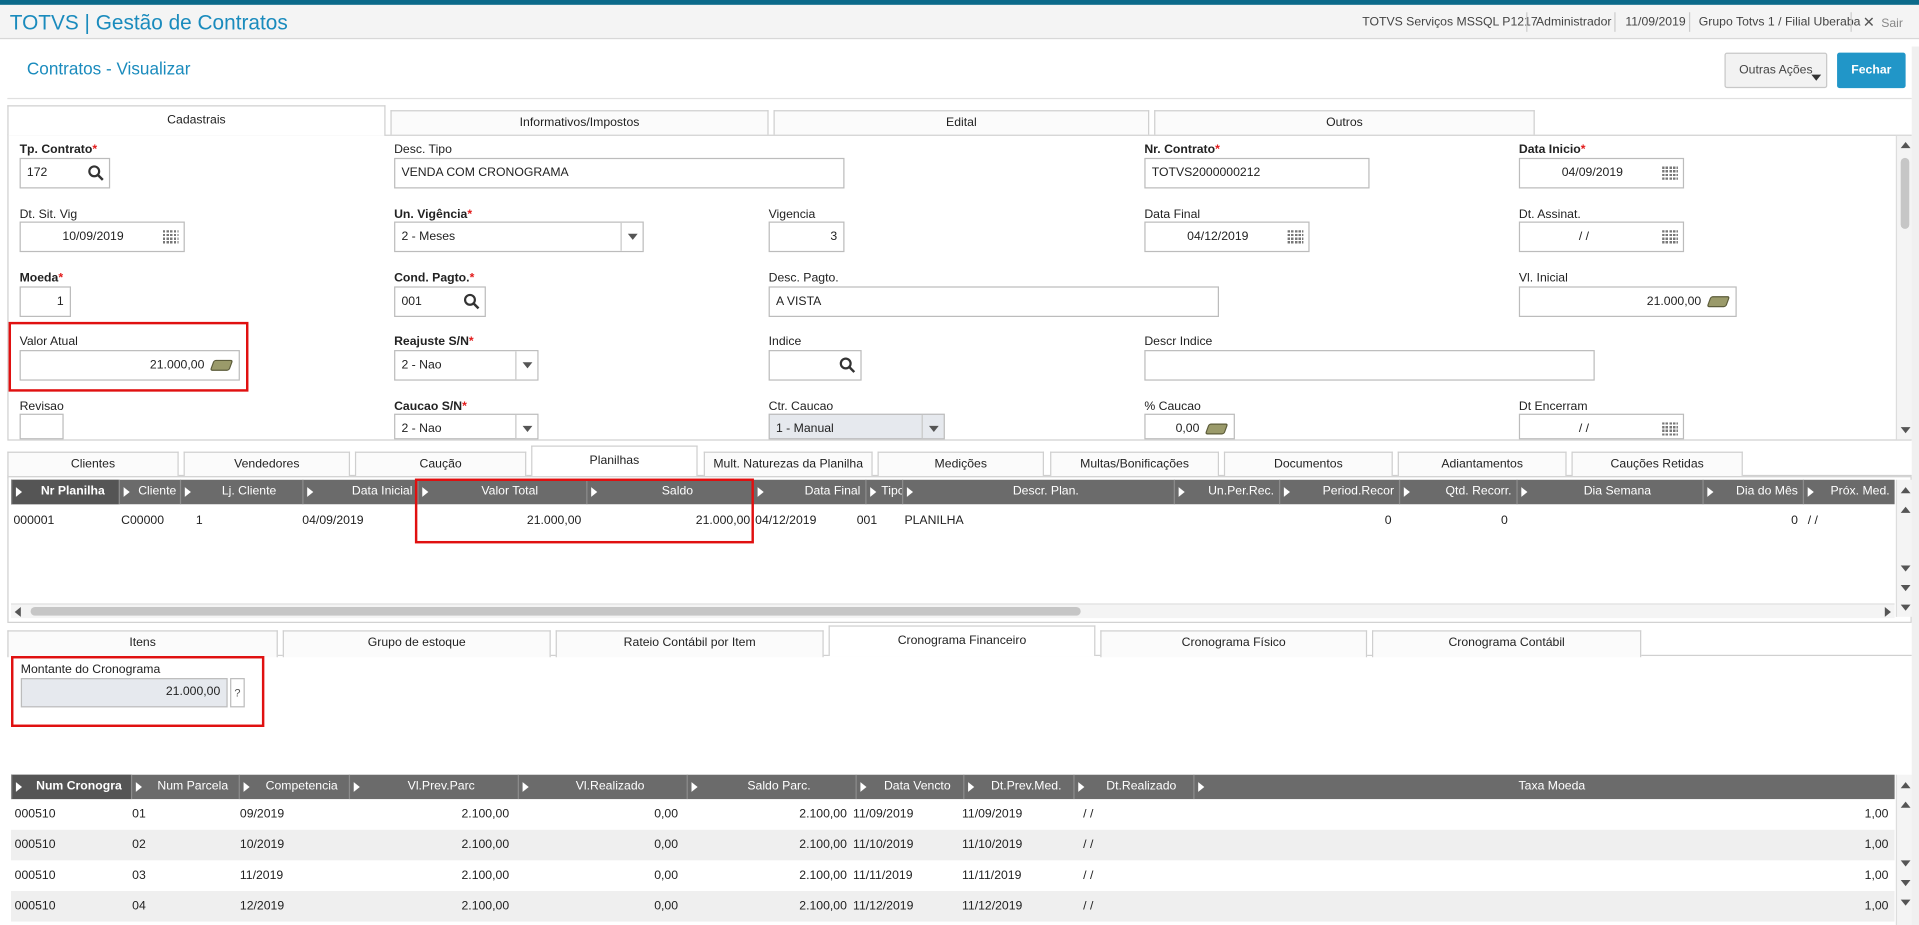 This screenshot has width=1919, height=925. Describe the element at coordinates (960, 465) in the screenshot. I see `tab-medicoes: Medições` at that location.